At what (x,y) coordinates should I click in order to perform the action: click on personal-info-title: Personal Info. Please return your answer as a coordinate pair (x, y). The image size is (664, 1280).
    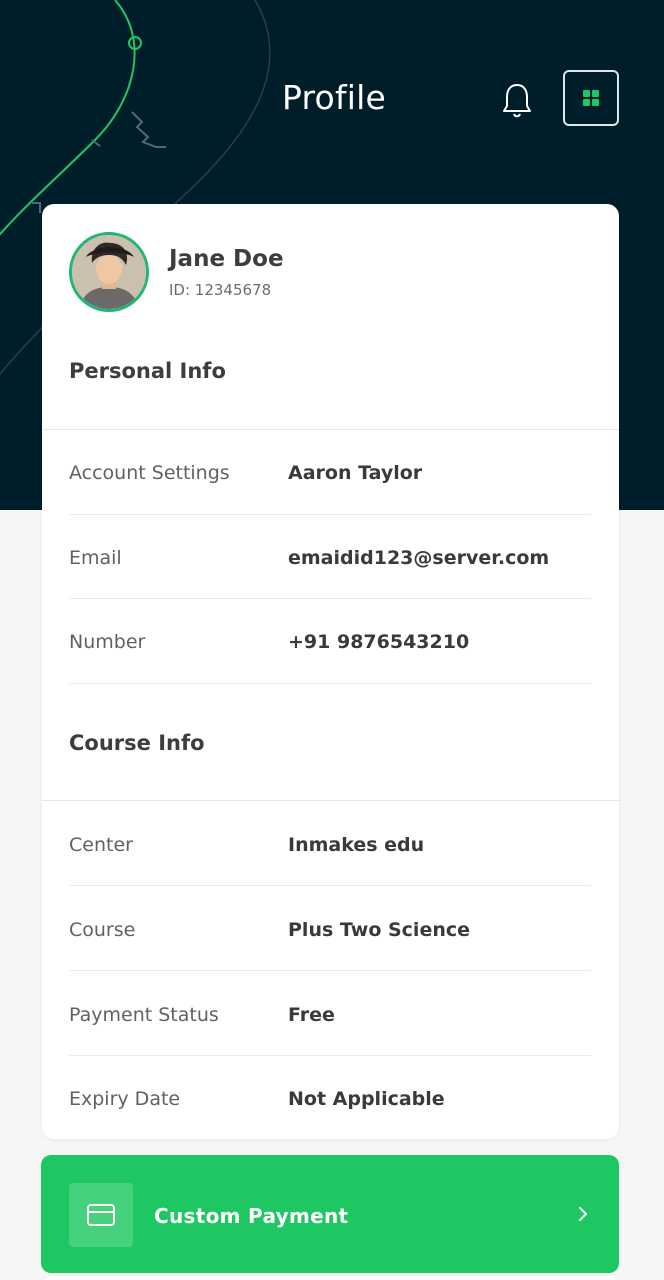
    Looking at the image, I should click on (147, 371).